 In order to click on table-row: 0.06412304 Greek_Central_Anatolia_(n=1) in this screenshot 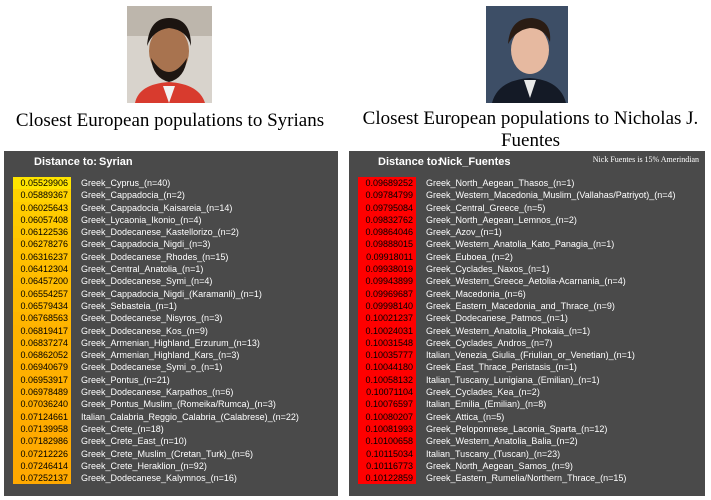, I will do `click(171, 269)`.